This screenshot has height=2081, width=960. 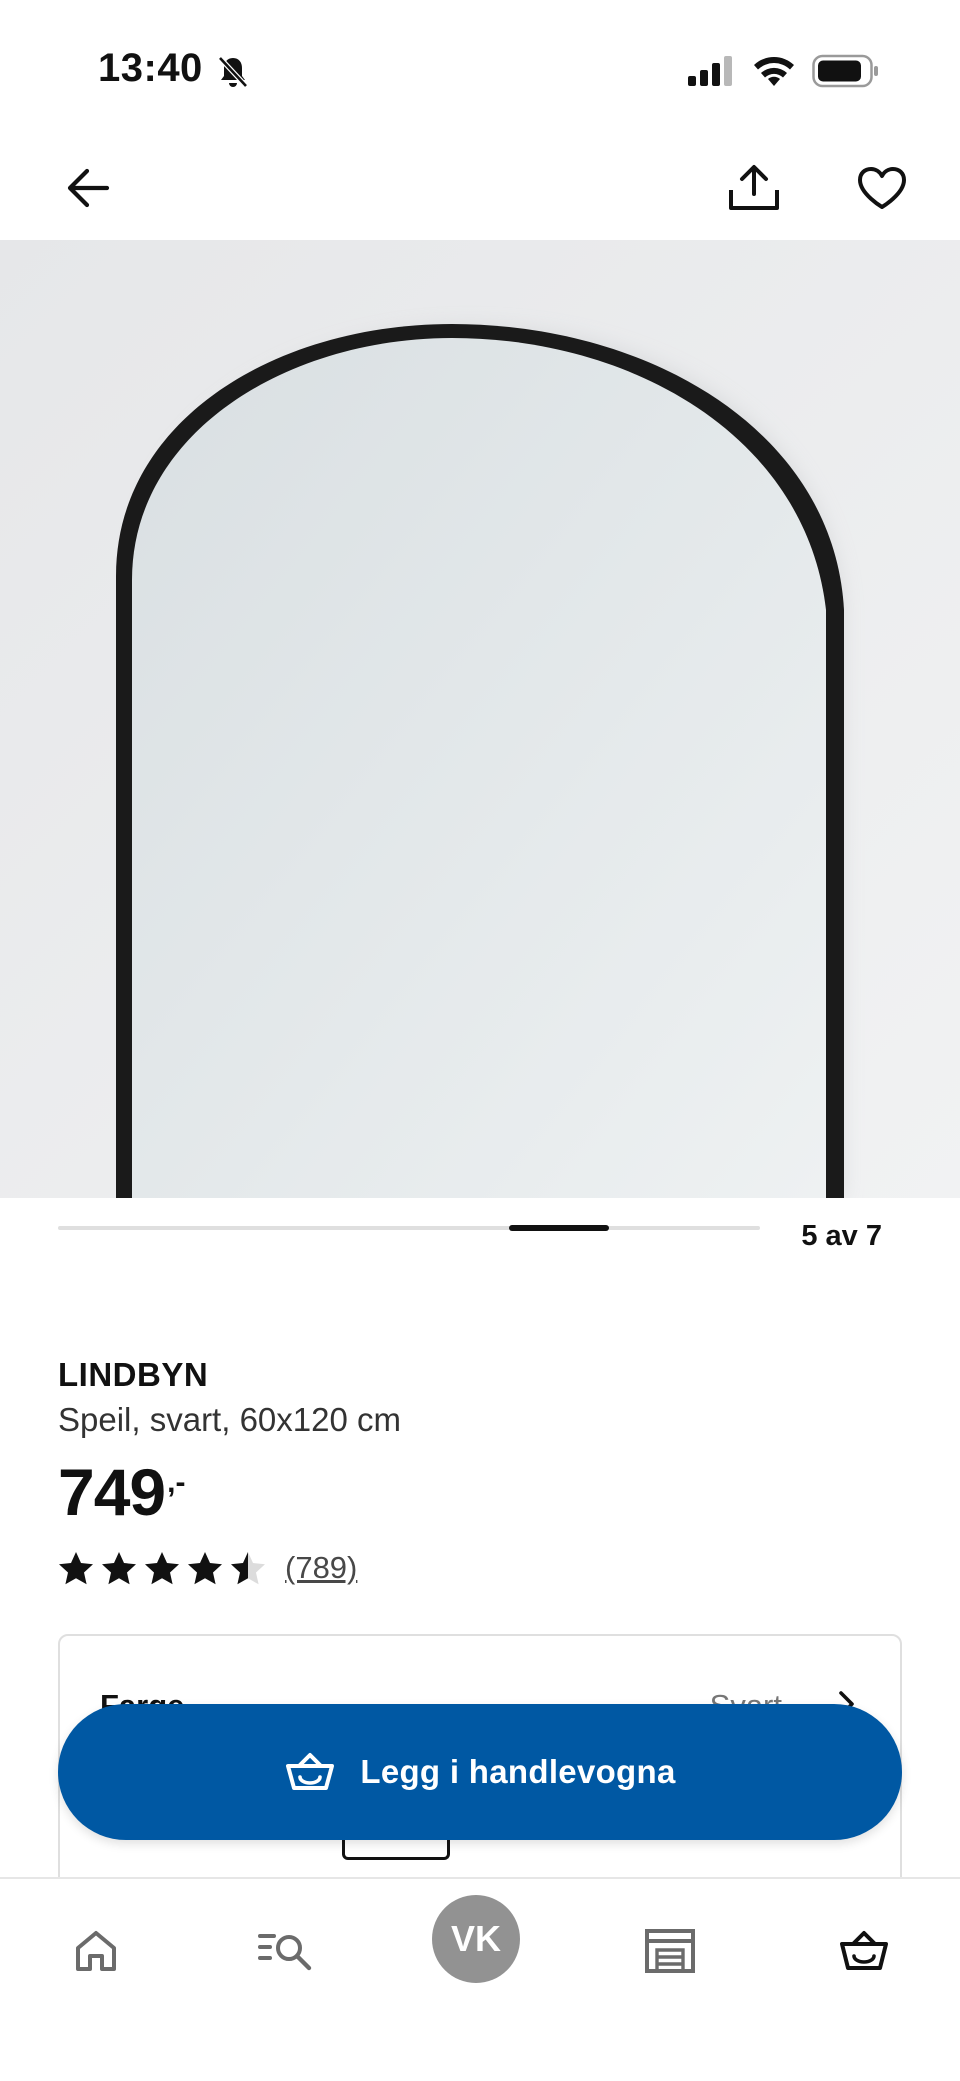 I want to click on image-carousel-progress, so click(x=409, y=1228).